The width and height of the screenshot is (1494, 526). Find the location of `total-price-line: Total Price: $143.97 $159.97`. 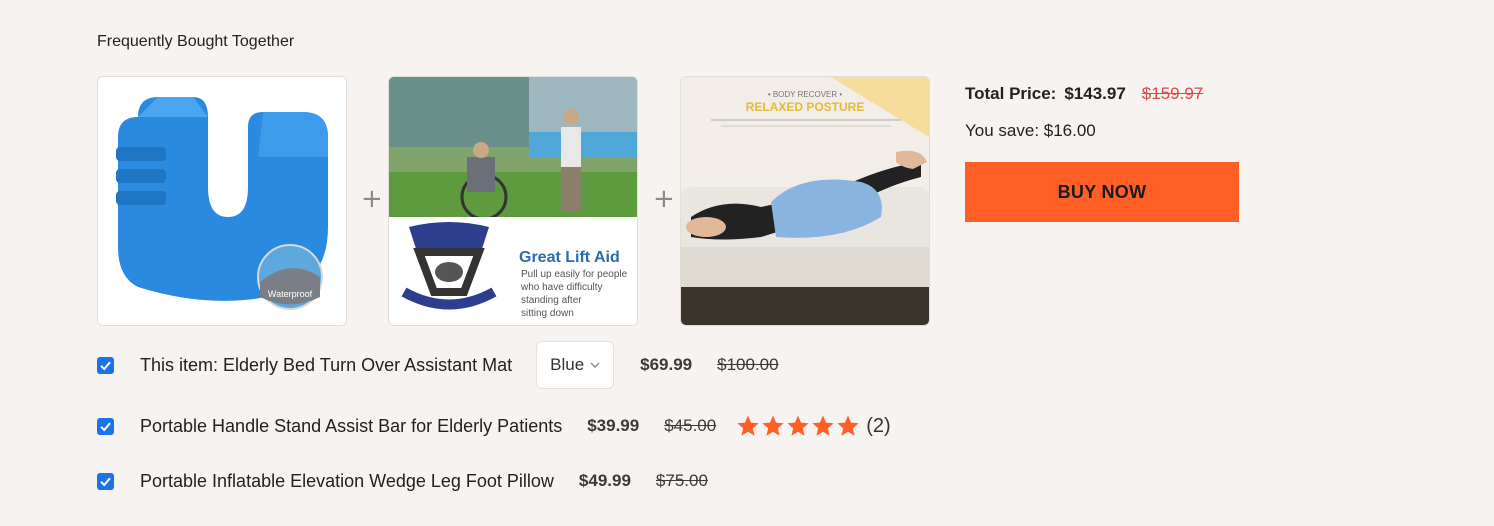

total-price-line: Total Price: $143.97 $159.97 is located at coordinates (1102, 94).